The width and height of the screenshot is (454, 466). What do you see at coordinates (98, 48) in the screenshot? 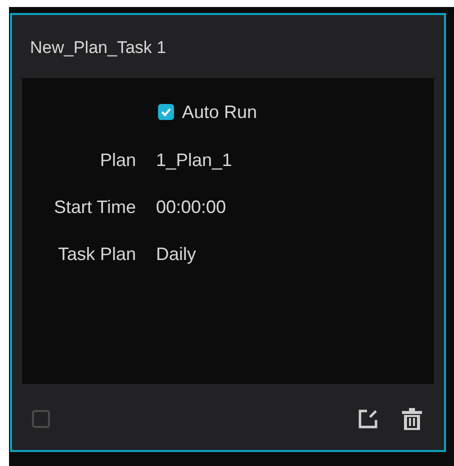
I see `card-title: New_Plan_Task 1` at bounding box center [98, 48].